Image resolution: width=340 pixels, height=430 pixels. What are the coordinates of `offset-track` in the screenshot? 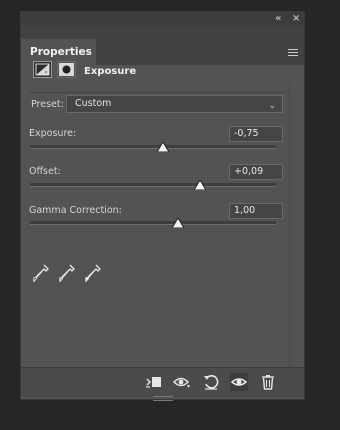 It's located at (153, 185).